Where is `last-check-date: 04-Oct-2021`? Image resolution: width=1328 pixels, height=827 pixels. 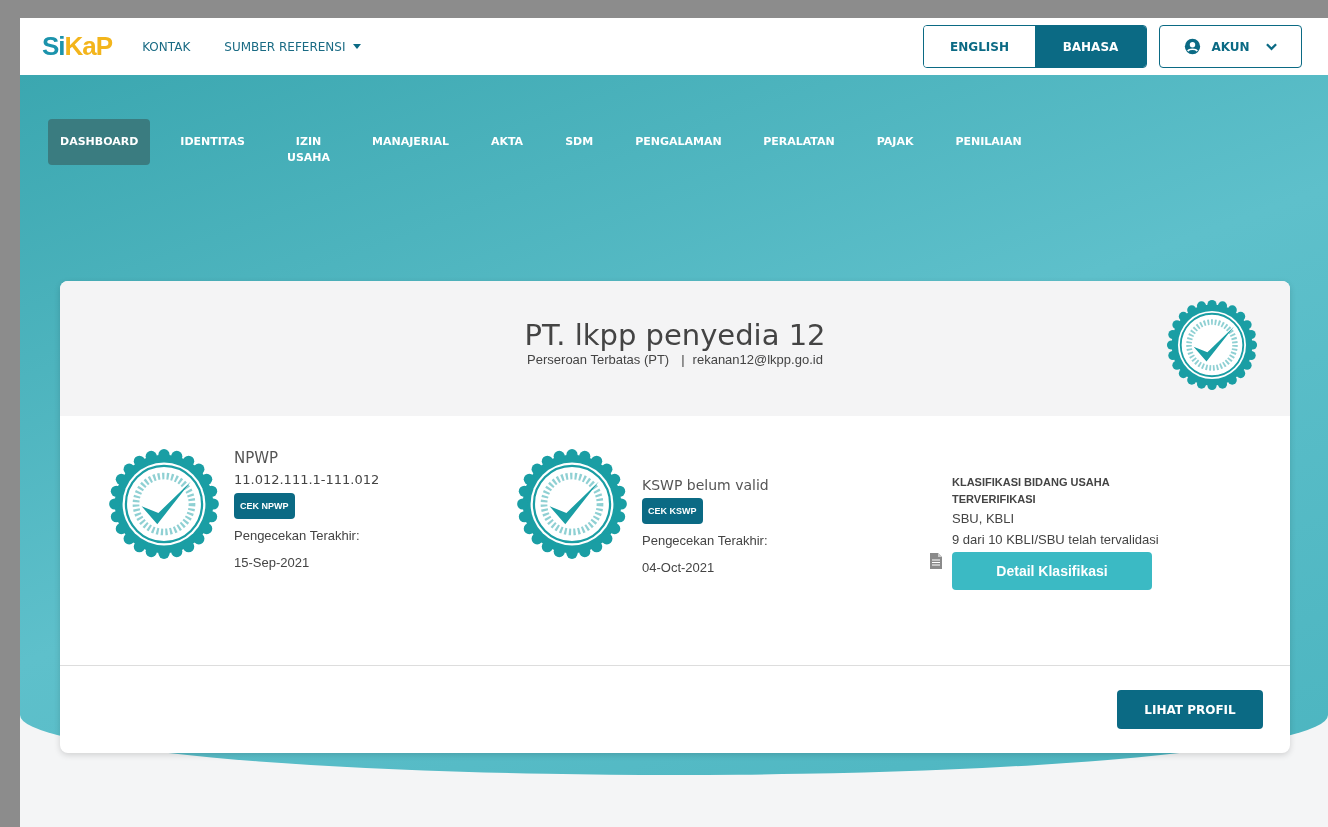
last-check-date: 04-Oct-2021 is located at coordinates (679, 568).